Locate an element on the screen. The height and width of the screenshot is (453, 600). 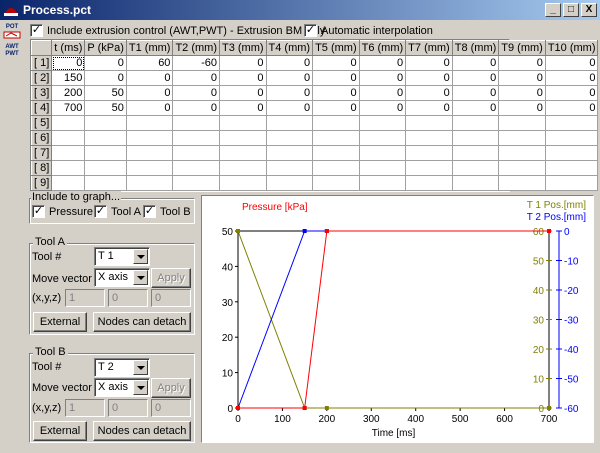
table-row: [ 5] is located at coordinates (314, 123).